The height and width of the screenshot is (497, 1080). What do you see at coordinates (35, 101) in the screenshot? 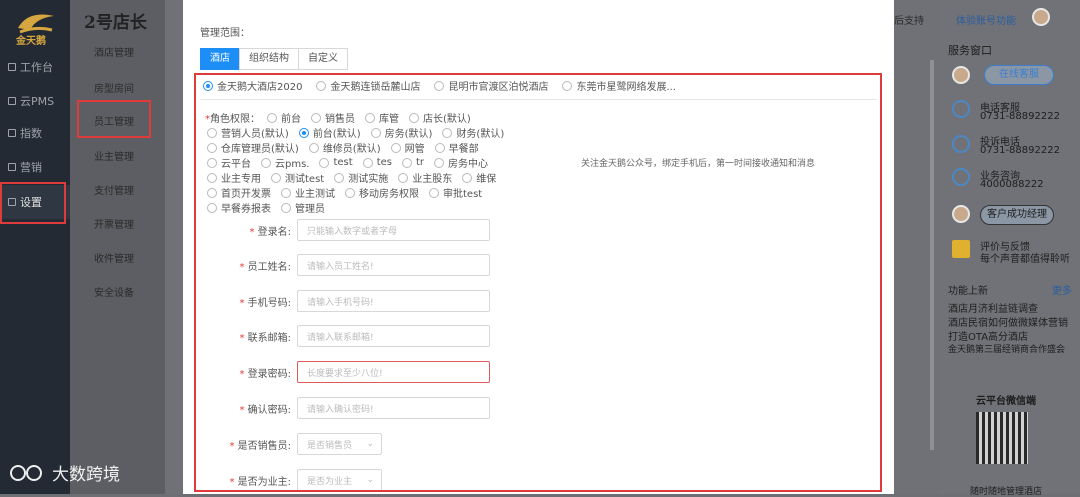
I see `nav-item-cloud-pms: 云PMS` at bounding box center [35, 101].